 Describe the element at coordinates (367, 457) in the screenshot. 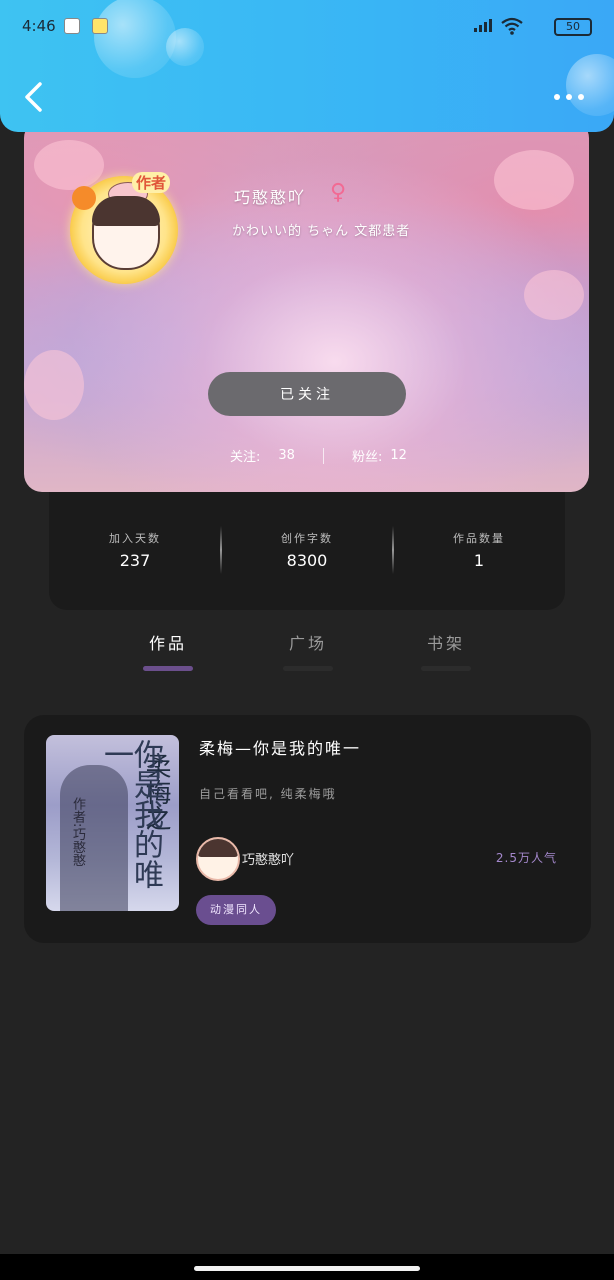

I see `fans-label: 粉丝:` at that location.